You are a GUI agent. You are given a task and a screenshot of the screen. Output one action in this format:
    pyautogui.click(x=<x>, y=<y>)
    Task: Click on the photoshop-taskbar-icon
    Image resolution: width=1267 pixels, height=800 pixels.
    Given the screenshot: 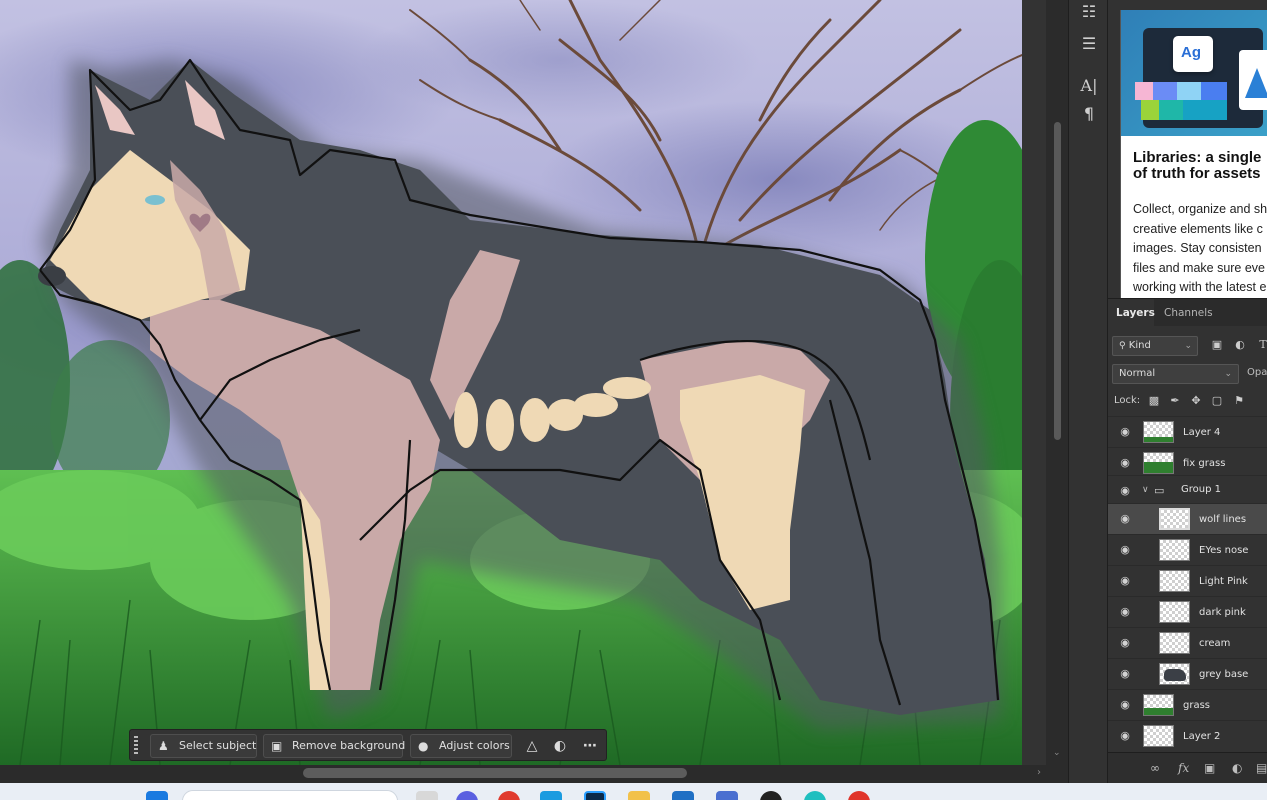 What is the action you would take?
    pyautogui.click(x=595, y=795)
    